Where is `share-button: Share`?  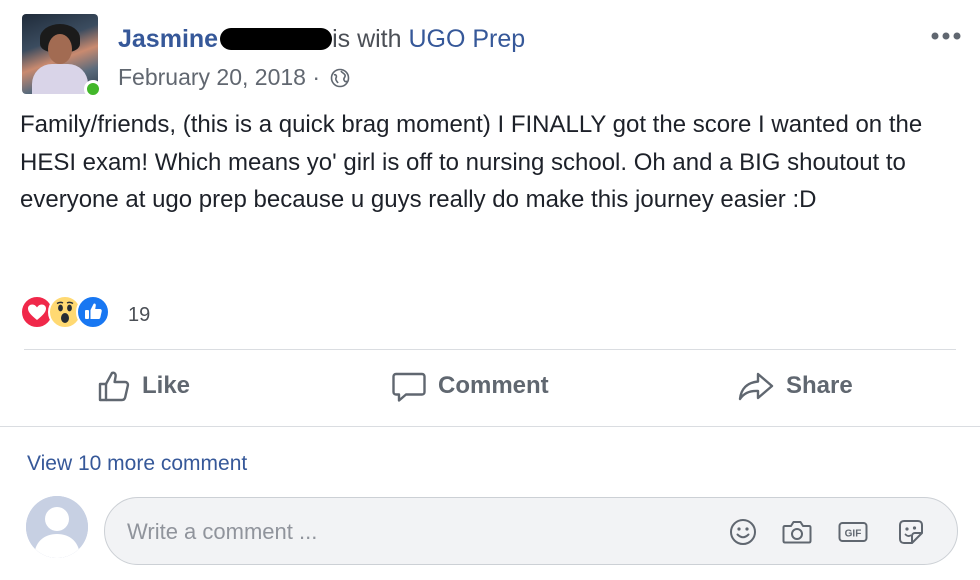 share-button: Share is located at coordinates (794, 386).